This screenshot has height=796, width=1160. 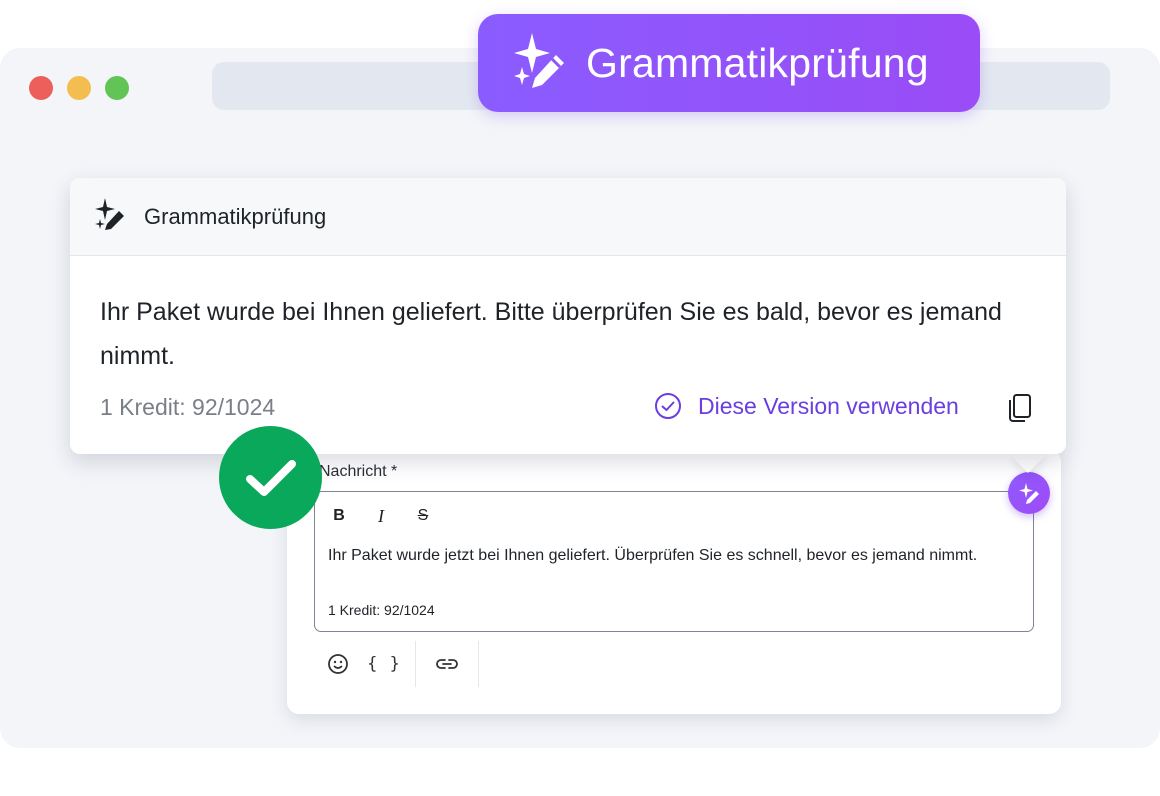 I want to click on checkmark-icon, so click(x=270, y=477).